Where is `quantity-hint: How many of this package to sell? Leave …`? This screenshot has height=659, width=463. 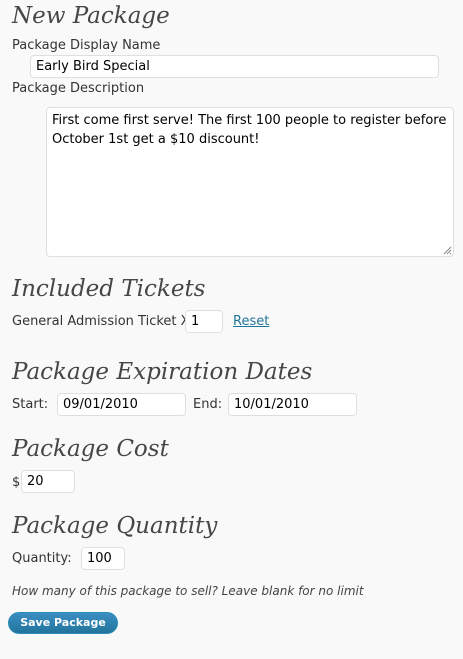 quantity-hint: How many of this package to sell? Leave … is located at coordinates (188, 591).